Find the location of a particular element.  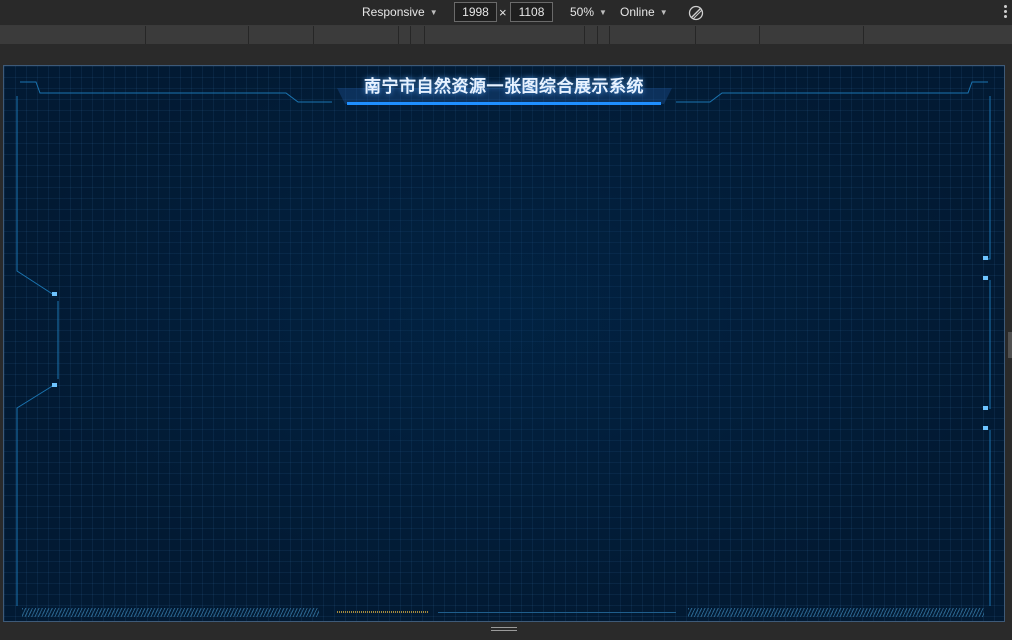

zoom-label: 50% is located at coordinates (582, 12).